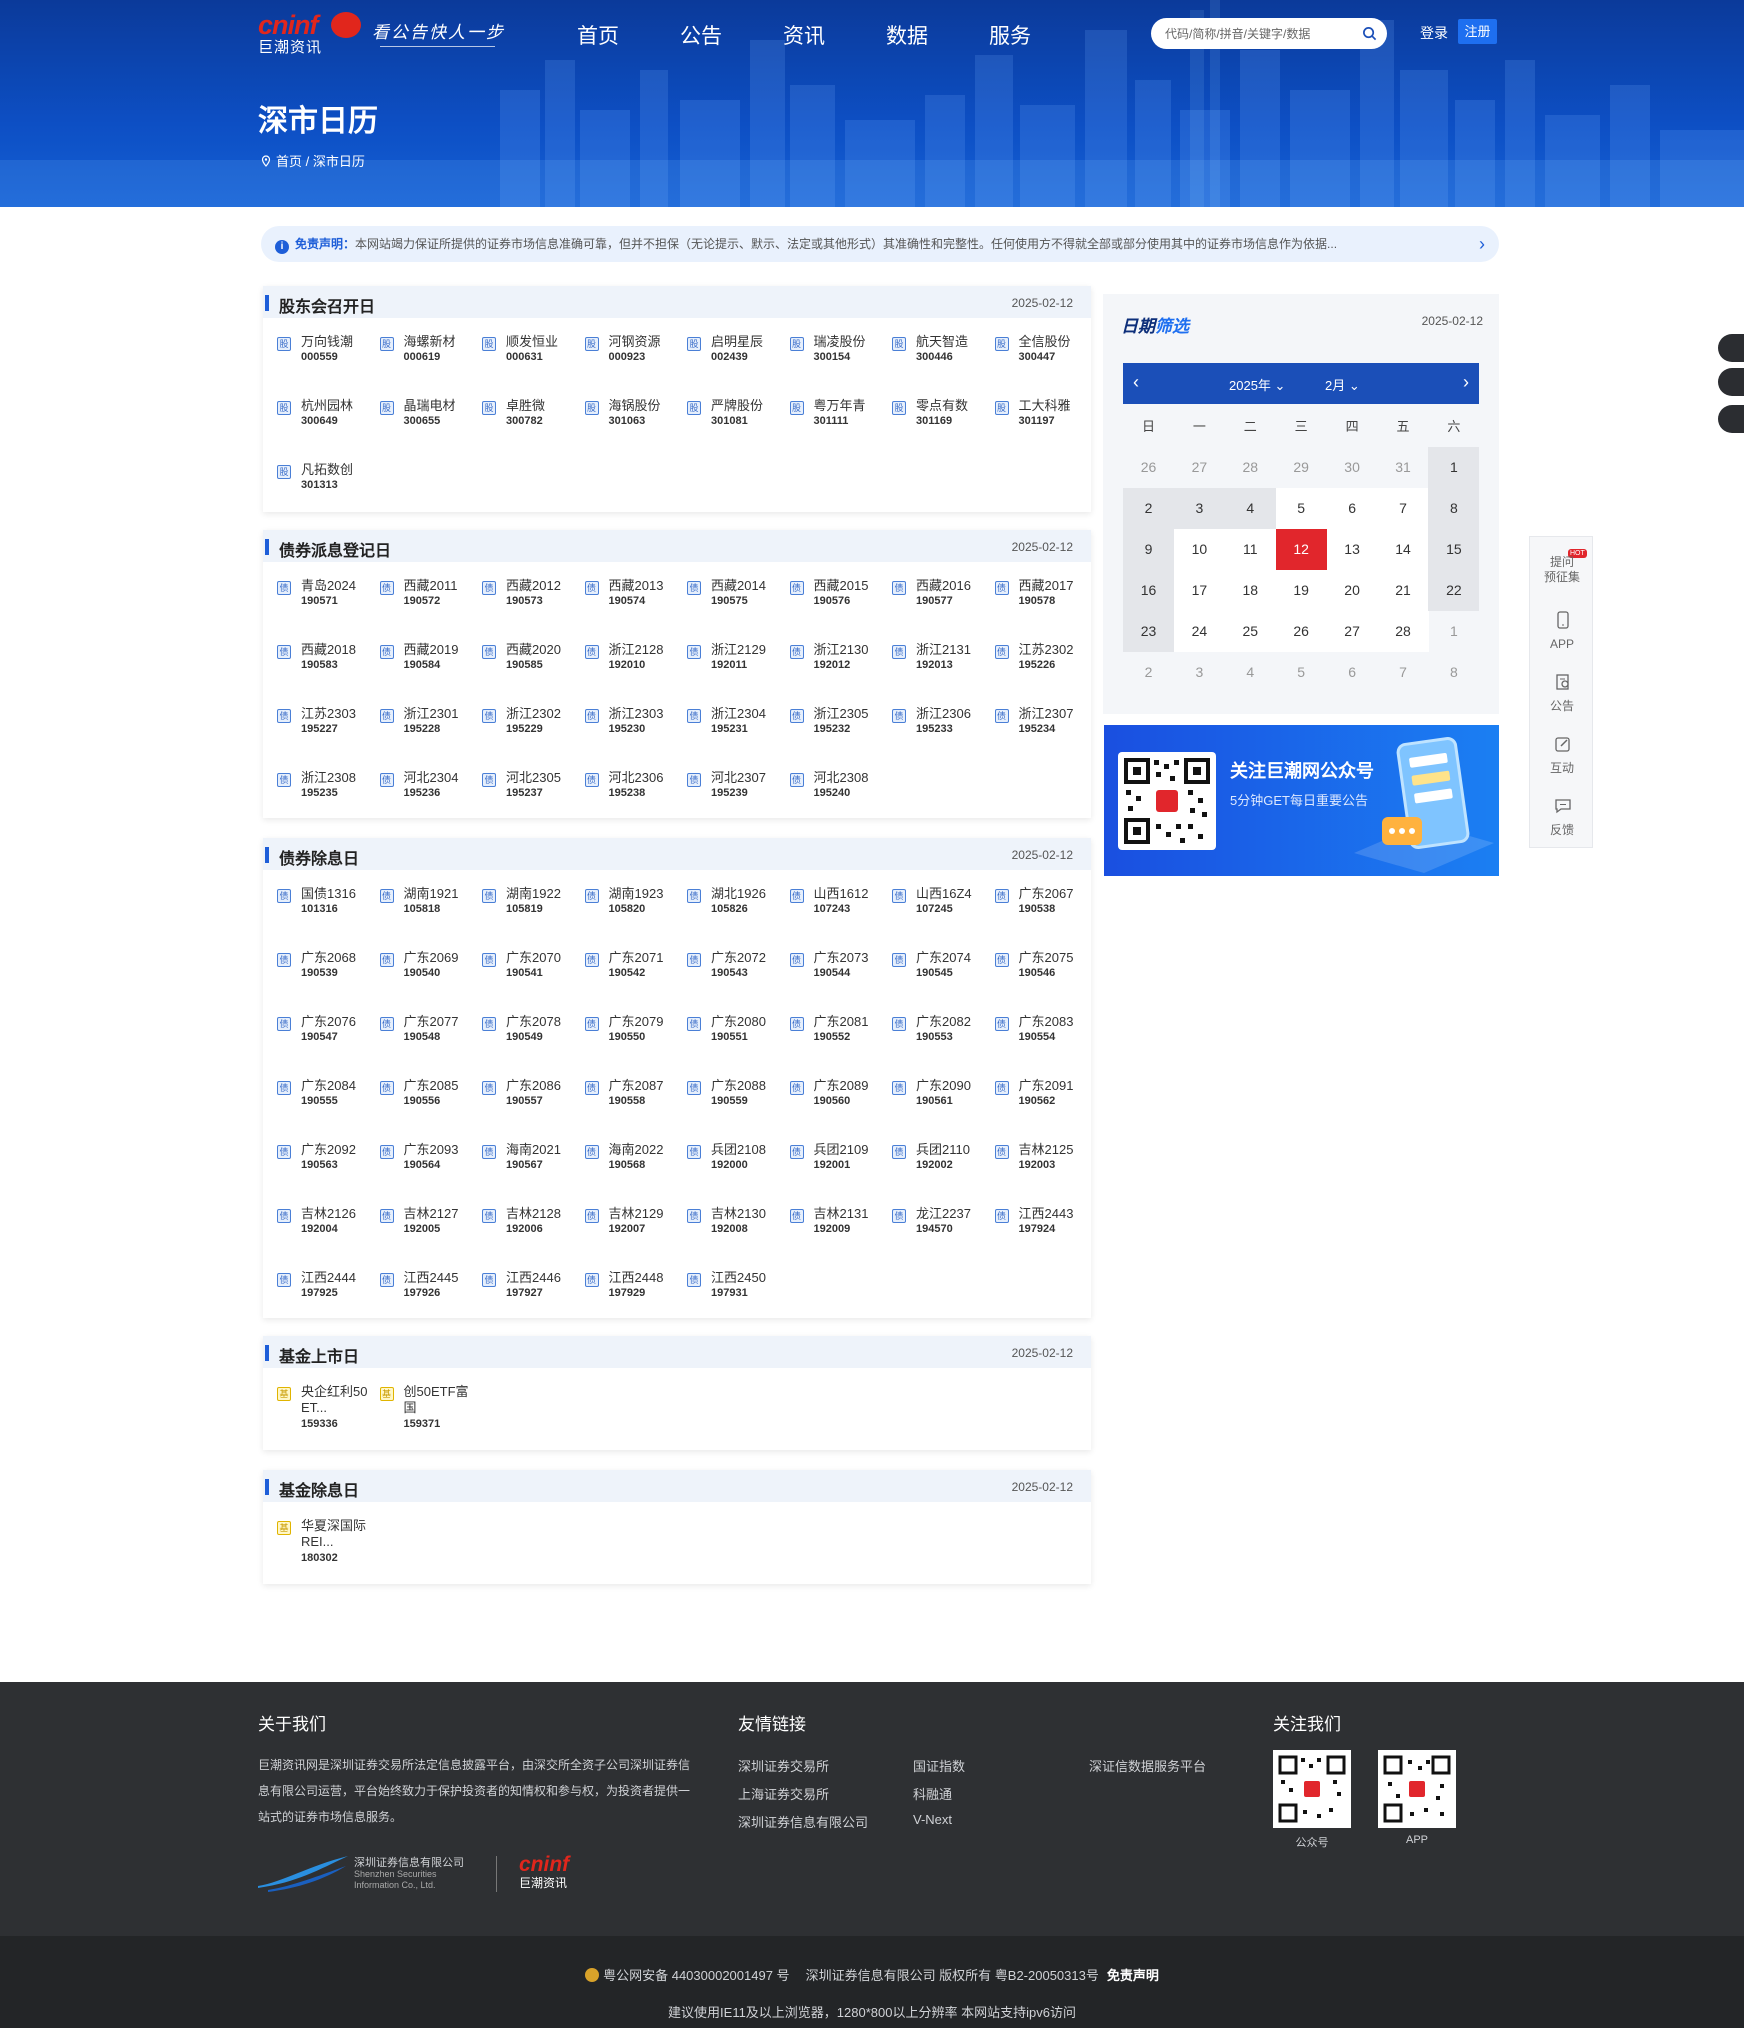 The width and height of the screenshot is (1744, 2028). Describe the element at coordinates (1133, 1975) in the screenshot. I see `disclaimer-link: 免责声明` at that location.